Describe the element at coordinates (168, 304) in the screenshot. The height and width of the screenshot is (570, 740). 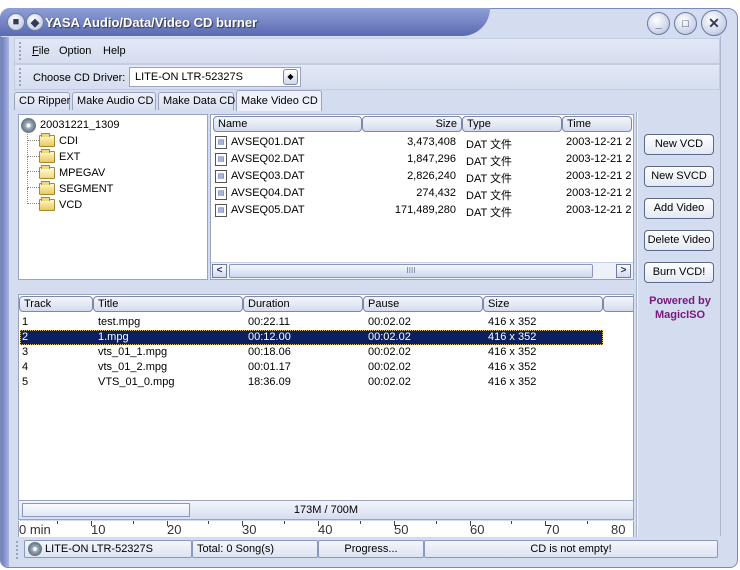
I see `column-header-title: Title` at that location.